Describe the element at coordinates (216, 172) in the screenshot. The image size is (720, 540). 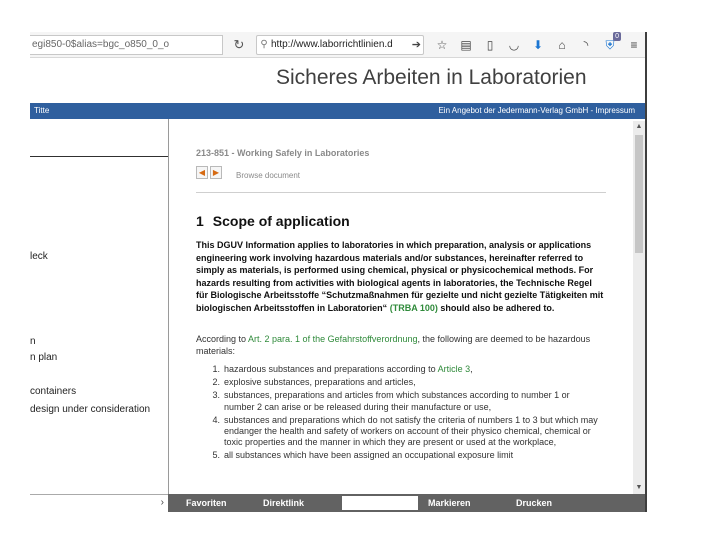
I see `next-page-icon: ▶` at that location.